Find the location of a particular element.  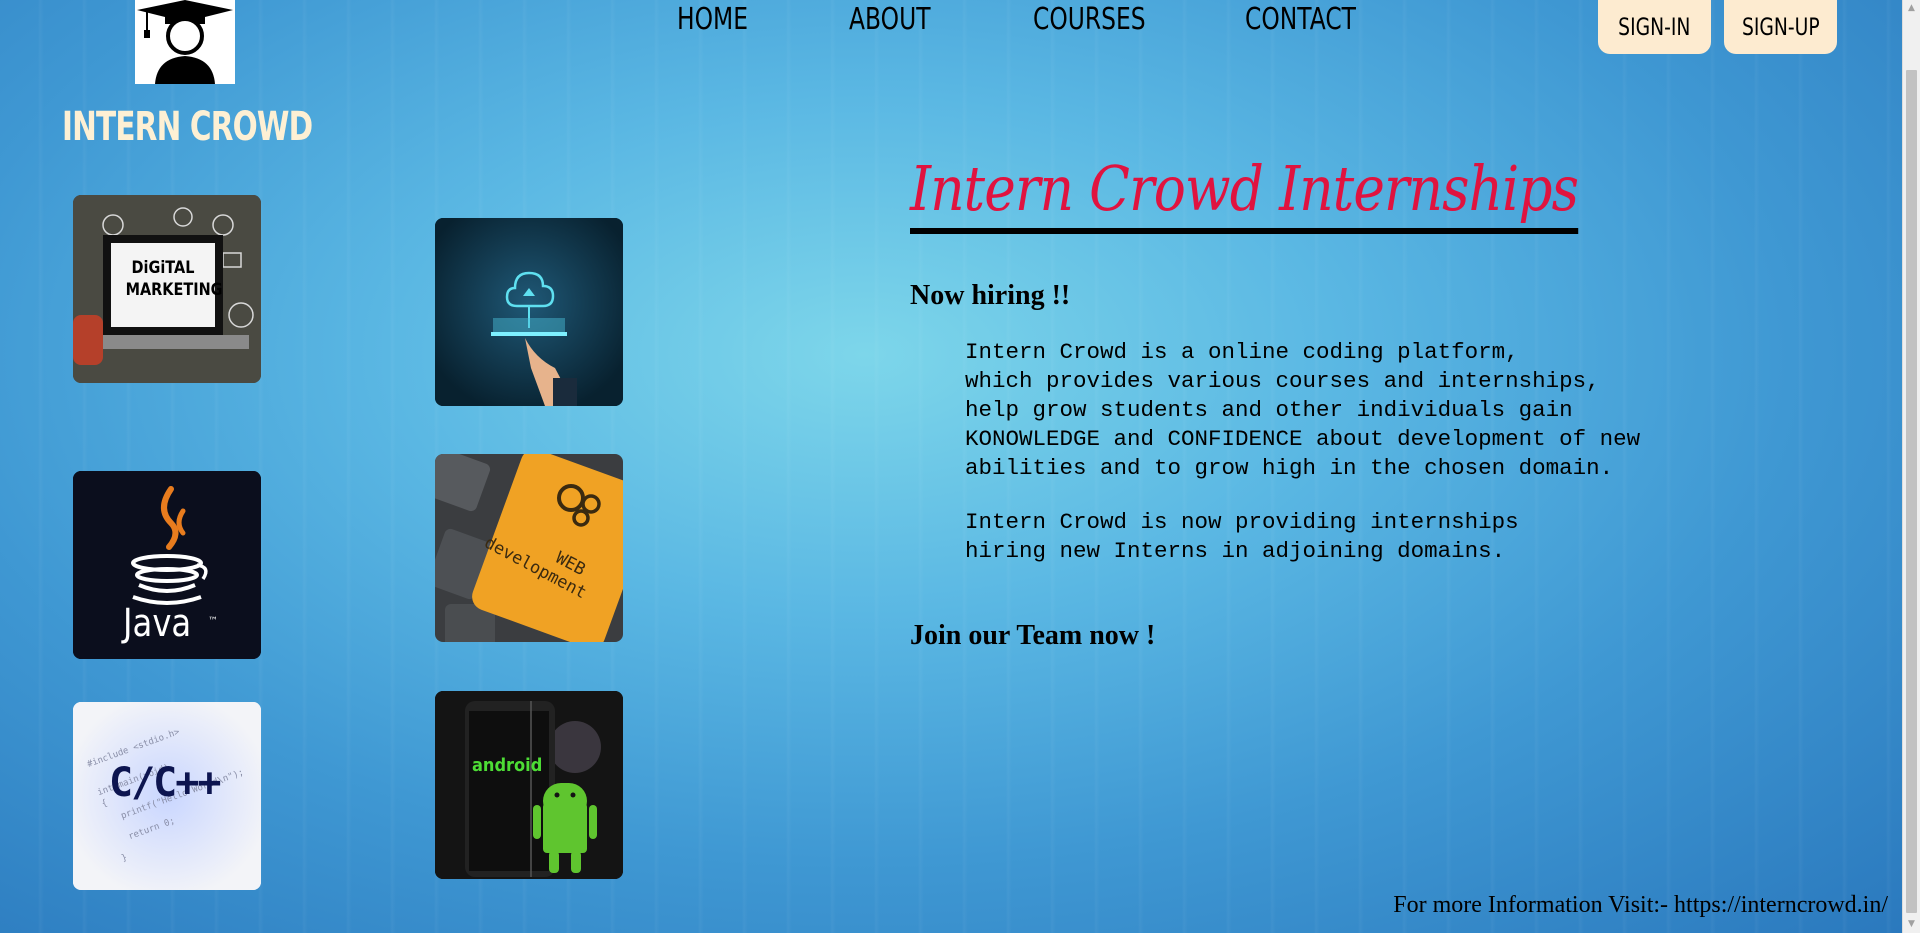

digital-marketing-label: DiGiTAL MARKETING is located at coordinates (174, 279).